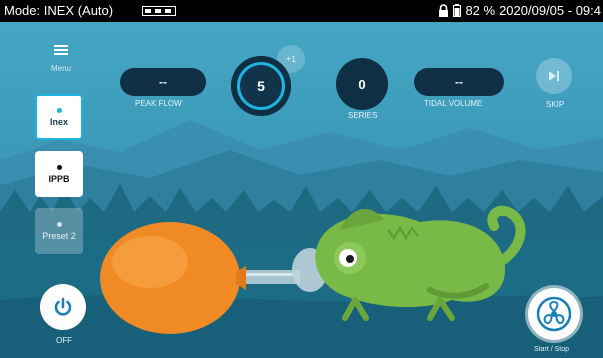 The height and width of the screenshot is (358, 603). I want to click on start-stop-label: Start / Stop, so click(552, 349).